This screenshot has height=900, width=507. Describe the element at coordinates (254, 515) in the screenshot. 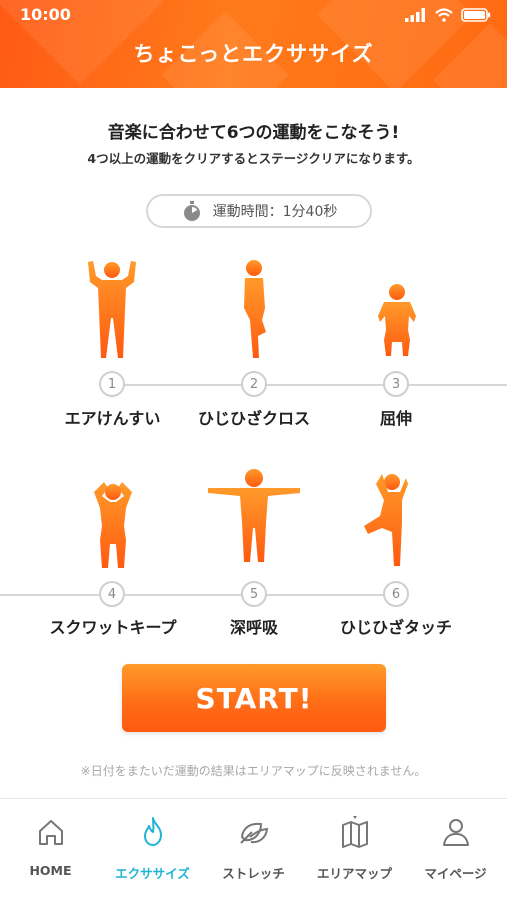

I see `exercise-figure-deep-breath` at that location.